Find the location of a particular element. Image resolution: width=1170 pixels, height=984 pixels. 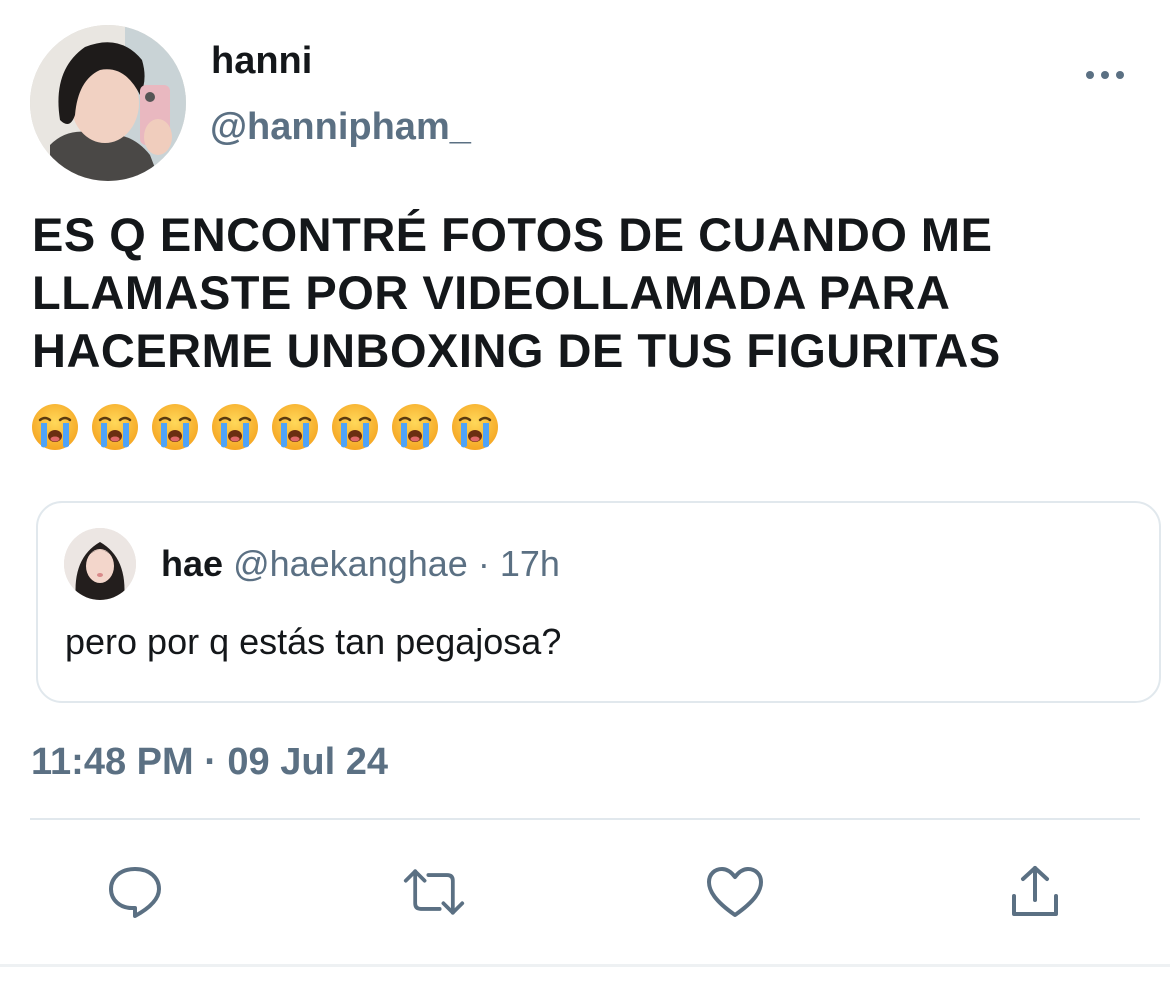

author-avatar is located at coordinates (108, 103).